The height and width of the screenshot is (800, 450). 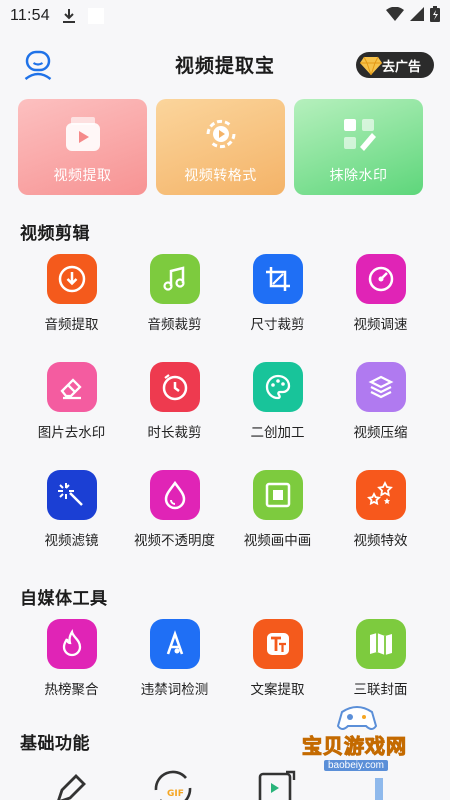 I want to click on app-header: 视频提取宝 去广告, so click(x=225, y=64).